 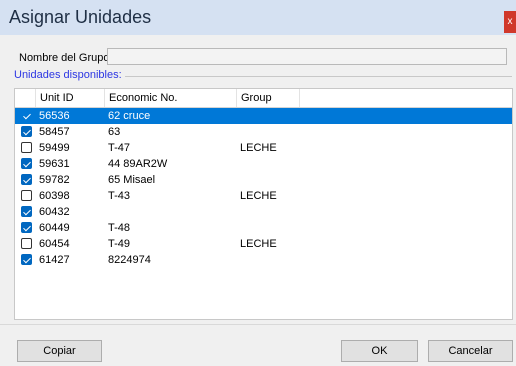 I want to click on table-row: 60454 T-49 LECHE, so click(x=263, y=244).